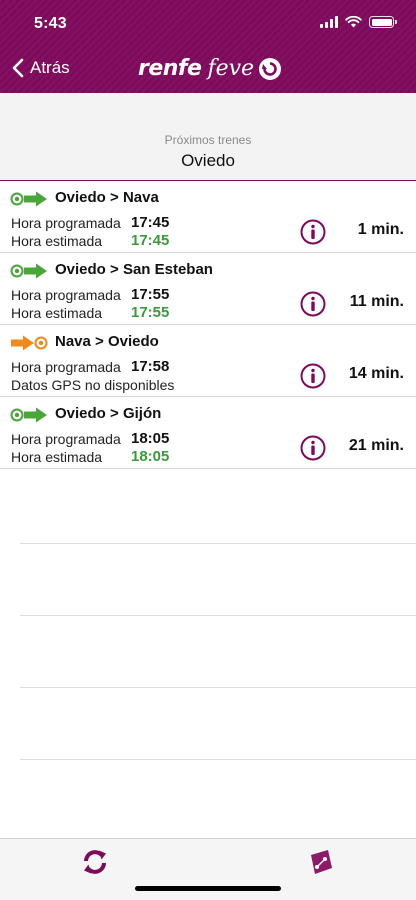  What do you see at coordinates (93, 385) in the screenshot?
I see `gps-unavailable-label: Datos GPS no disponibles` at bounding box center [93, 385].